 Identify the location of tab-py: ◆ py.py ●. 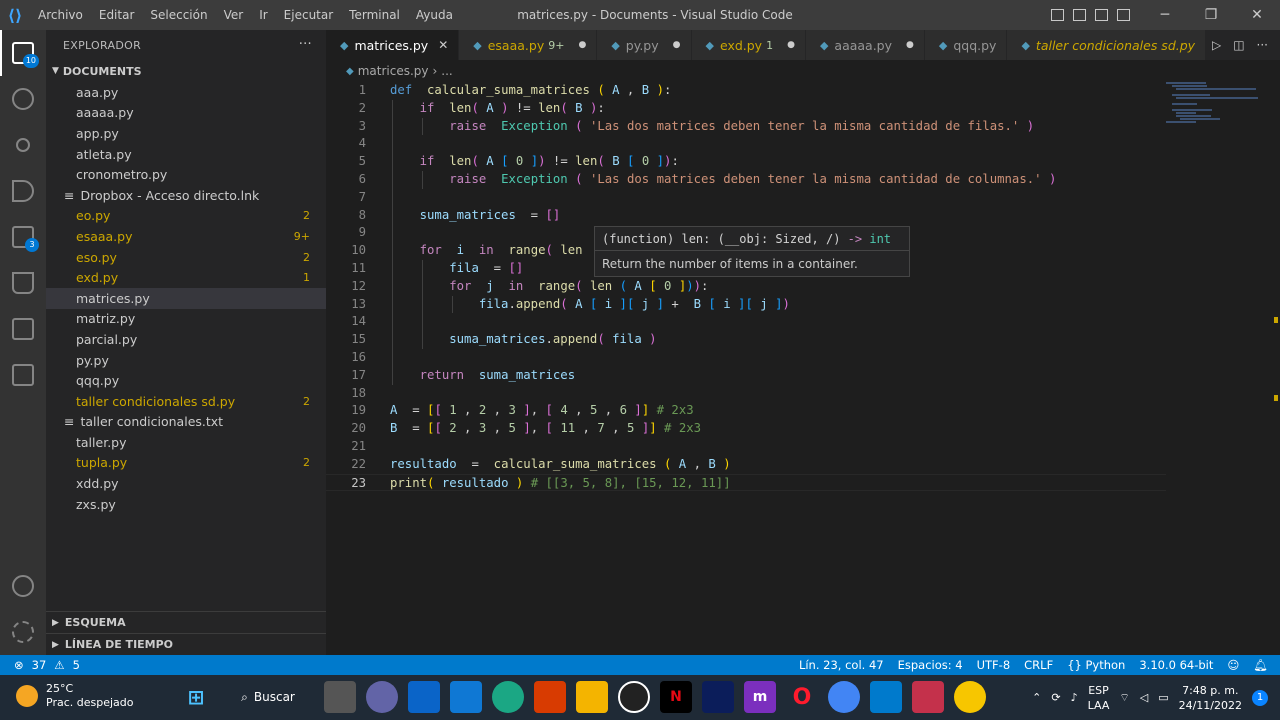
(644, 45).